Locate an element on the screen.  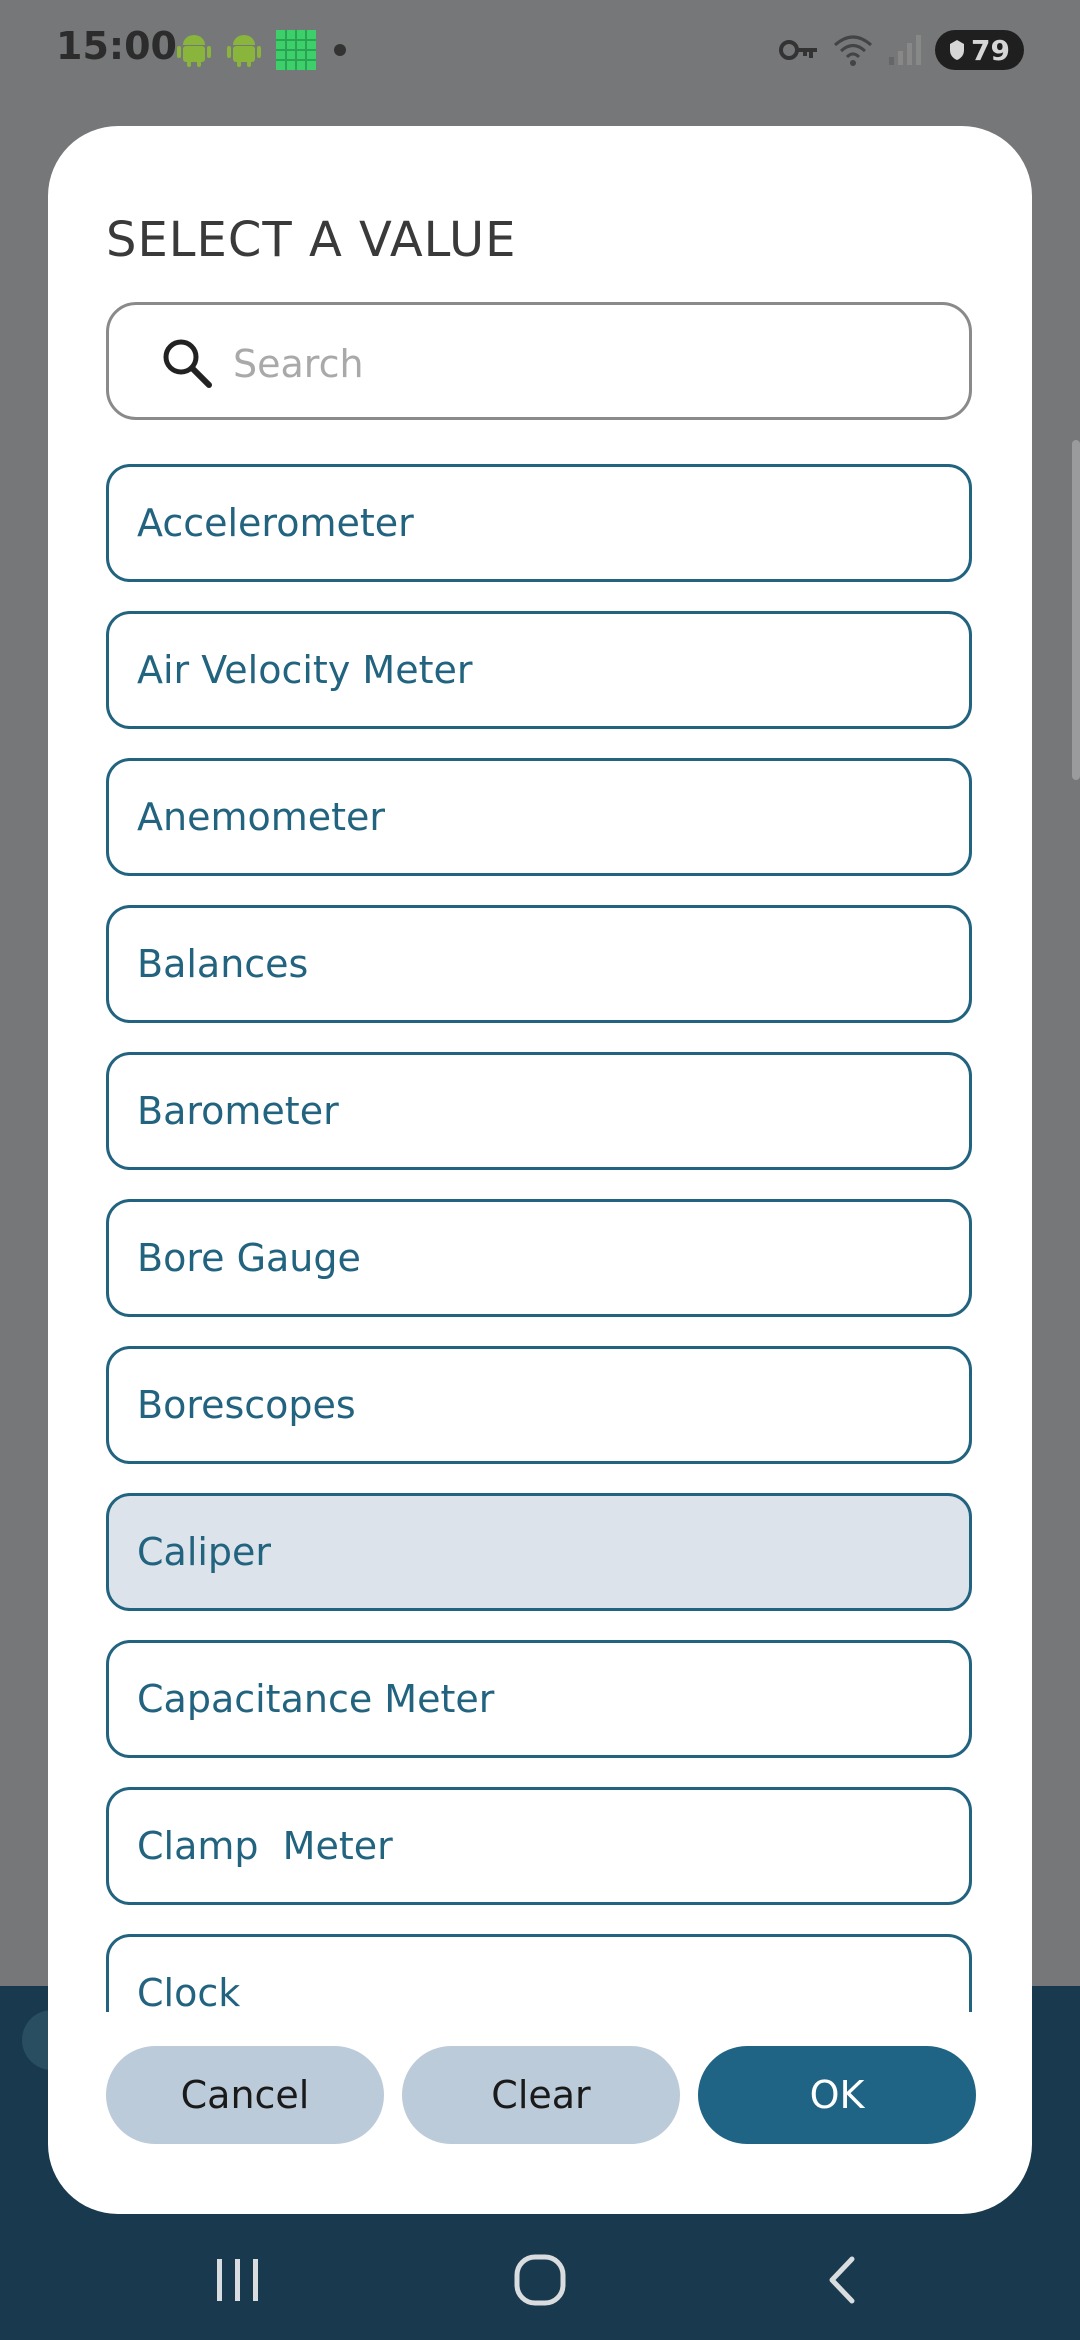
system-icons: 79 is located at coordinates (901, 50).